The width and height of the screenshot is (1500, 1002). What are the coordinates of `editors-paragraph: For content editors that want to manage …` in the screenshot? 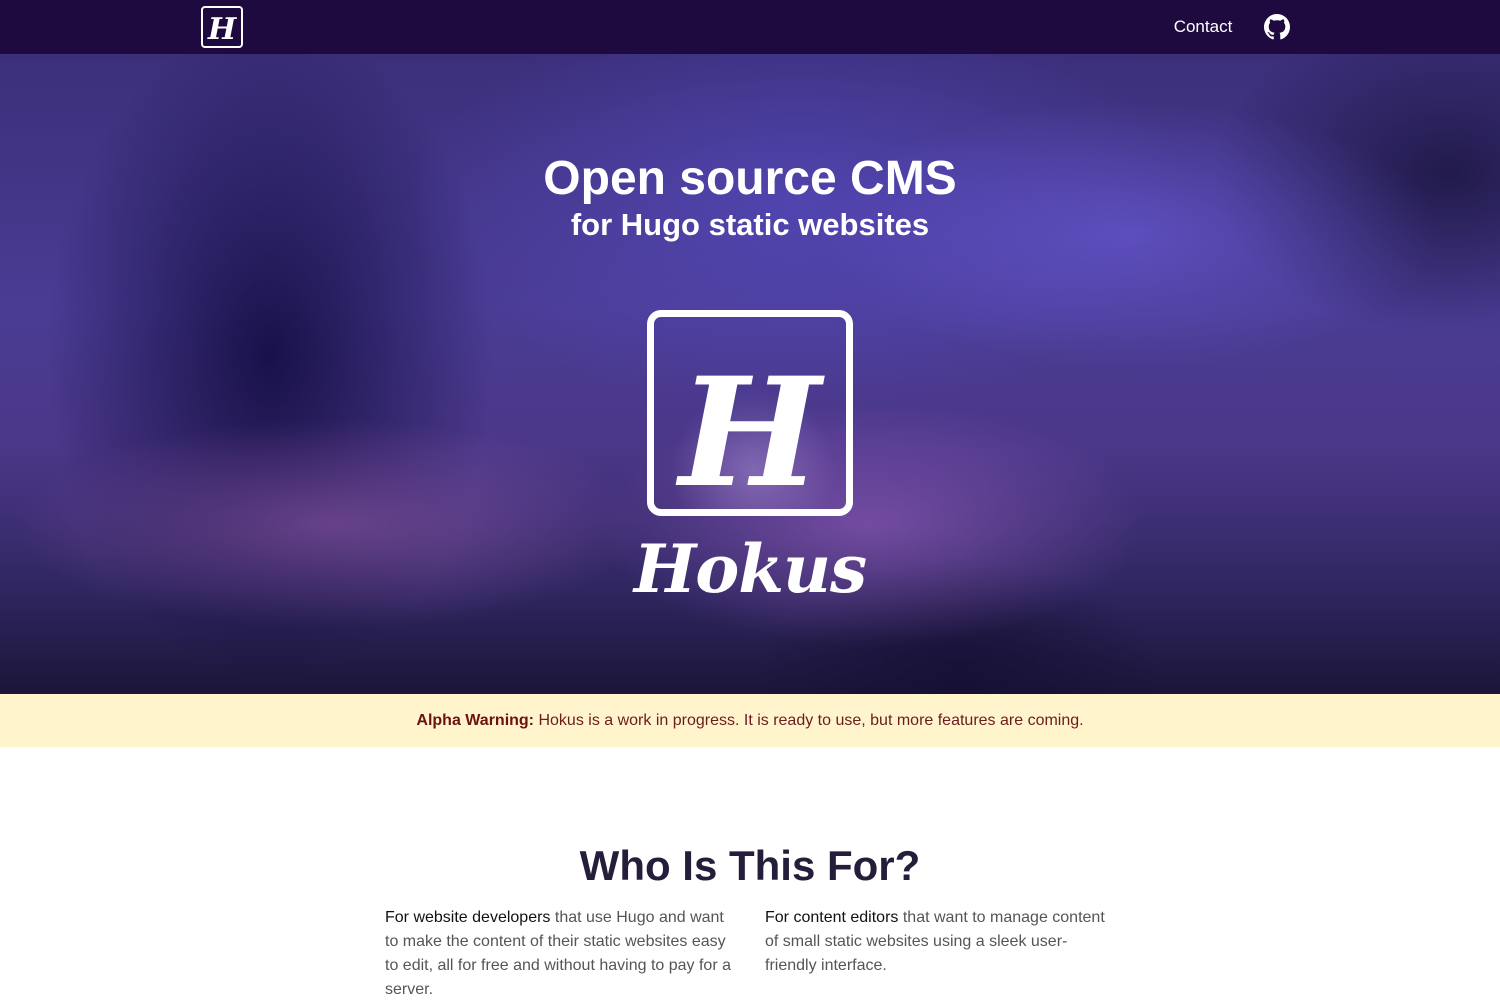 It's located at (940, 942).